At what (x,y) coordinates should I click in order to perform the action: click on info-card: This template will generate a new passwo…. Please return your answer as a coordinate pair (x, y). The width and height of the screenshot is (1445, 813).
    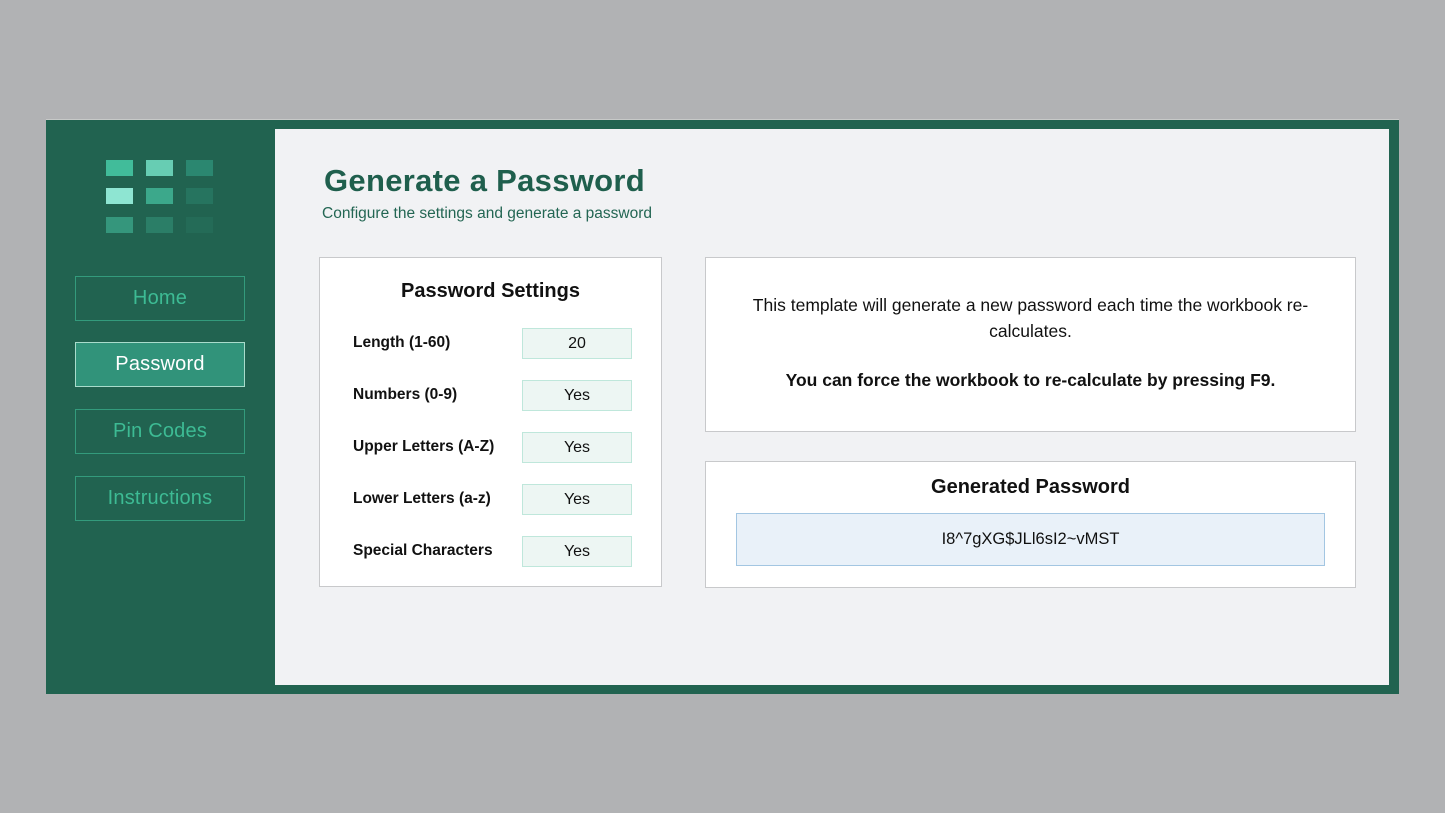
    Looking at the image, I should click on (1030, 344).